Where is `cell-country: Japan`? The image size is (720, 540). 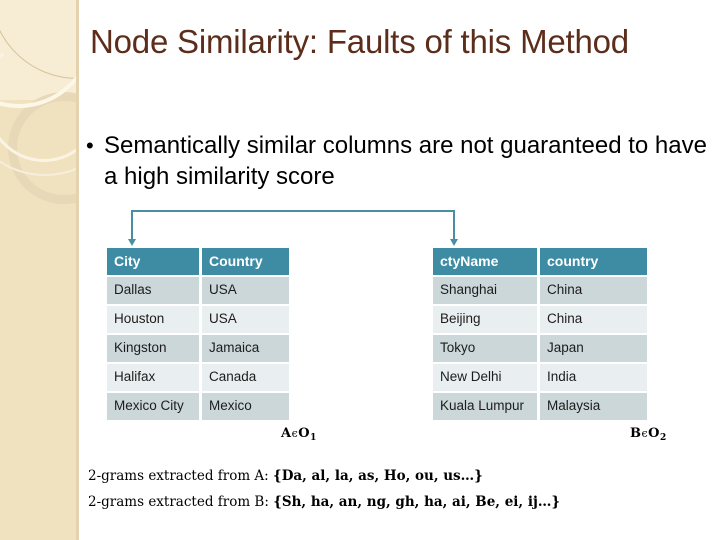 cell-country: Japan is located at coordinates (593, 348).